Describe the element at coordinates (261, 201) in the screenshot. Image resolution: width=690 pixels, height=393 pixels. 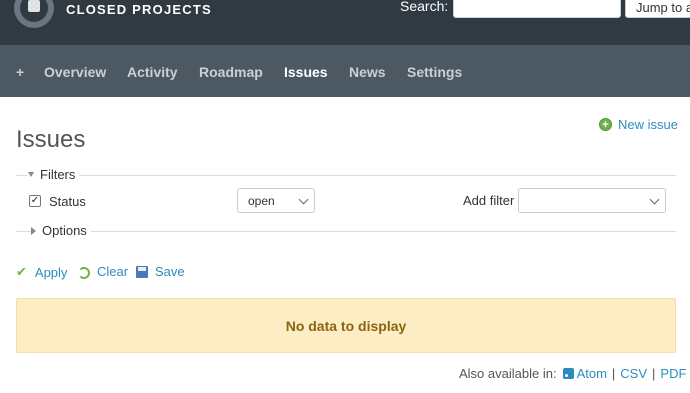
I see `status-select-value: open` at that location.